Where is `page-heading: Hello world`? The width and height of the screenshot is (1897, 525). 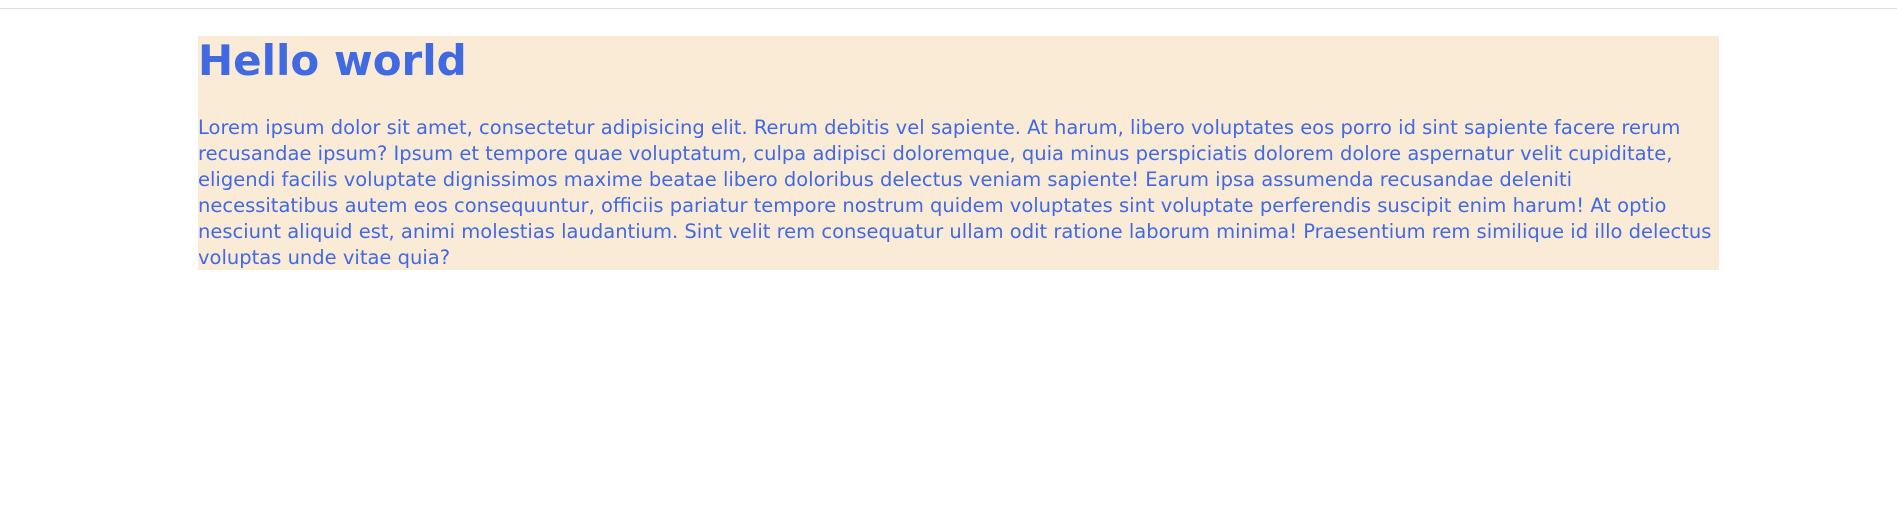 page-heading: Hello world is located at coordinates (332, 60).